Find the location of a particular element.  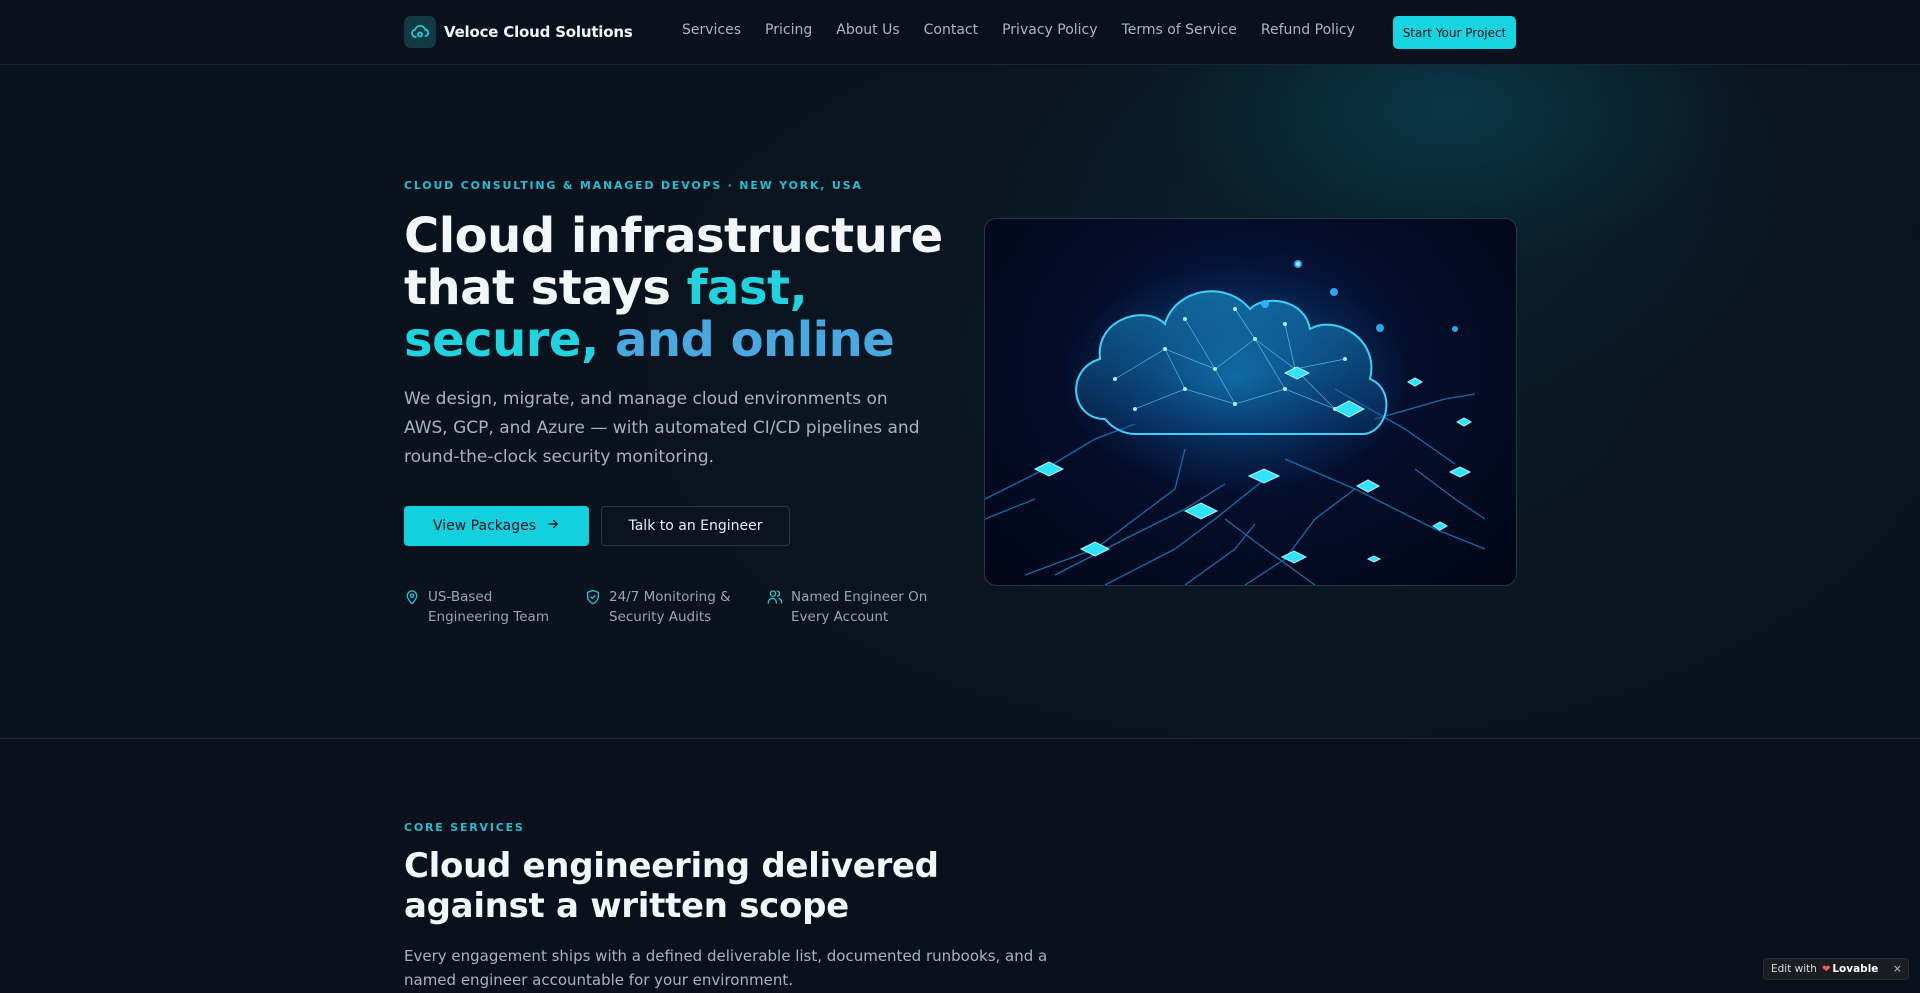

view-packages-button: View Packages is located at coordinates (496, 526).